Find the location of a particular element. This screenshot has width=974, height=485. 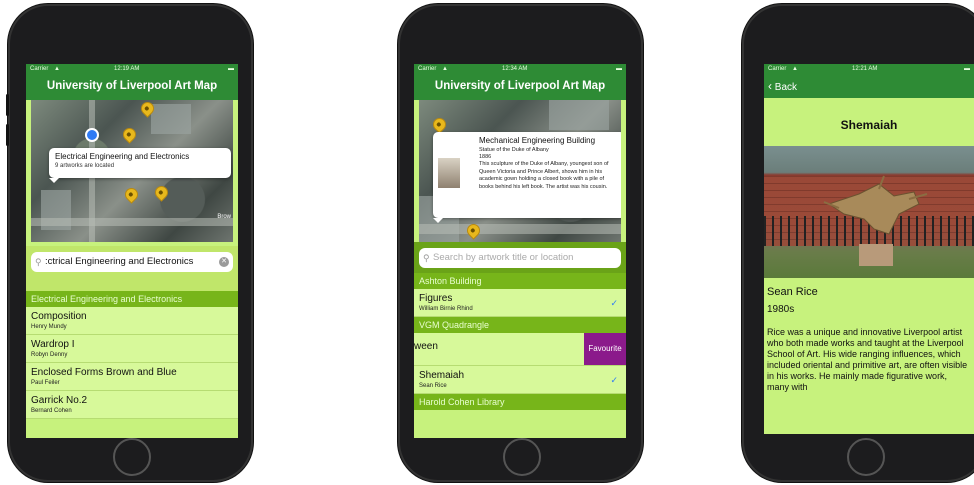

artwork-thumbnail is located at coordinates (449, 173).